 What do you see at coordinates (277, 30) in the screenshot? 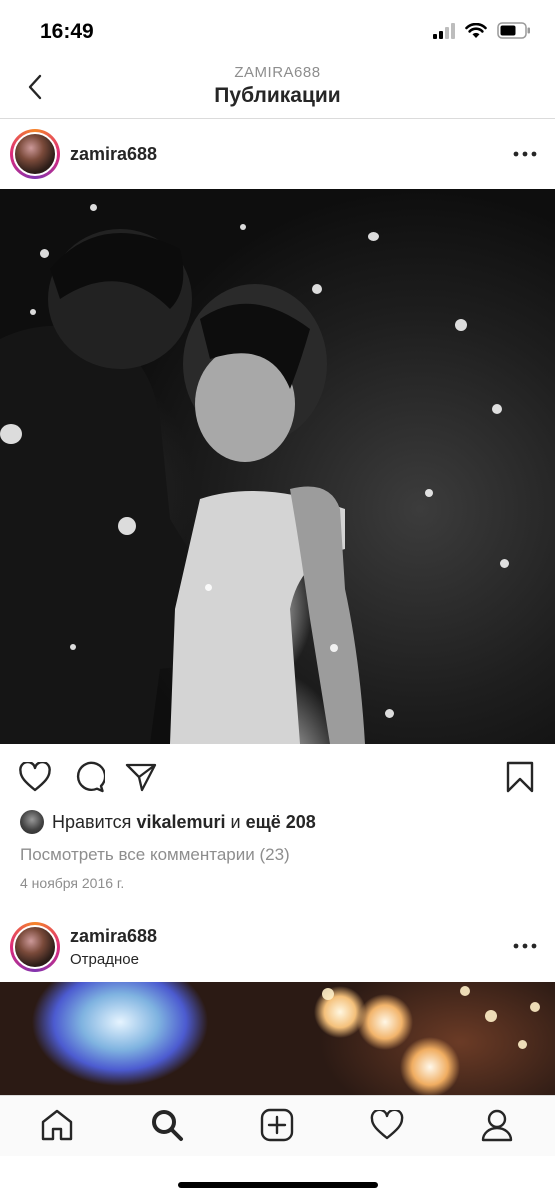
I see `status-bar: 16:49` at bounding box center [277, 30].